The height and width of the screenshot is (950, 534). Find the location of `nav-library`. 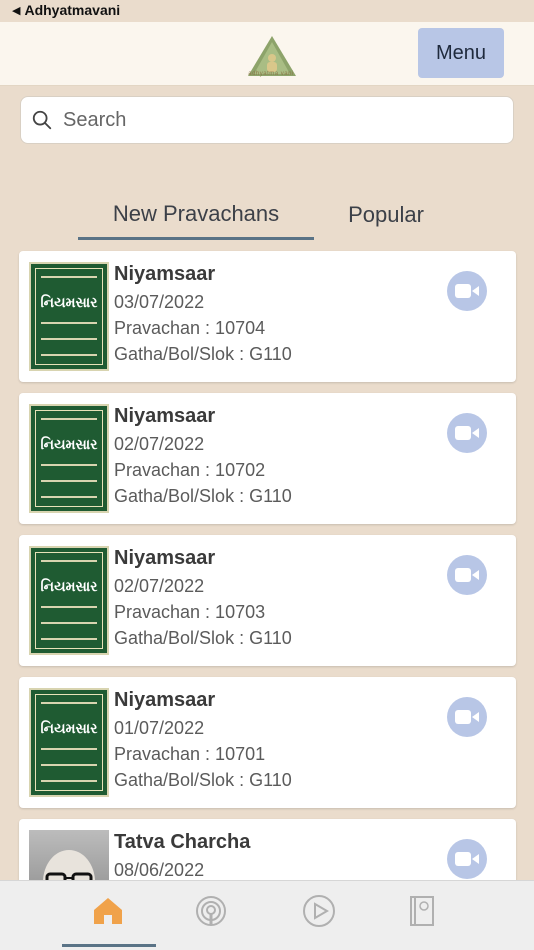

nav-library is located at coordinates (422, 911).